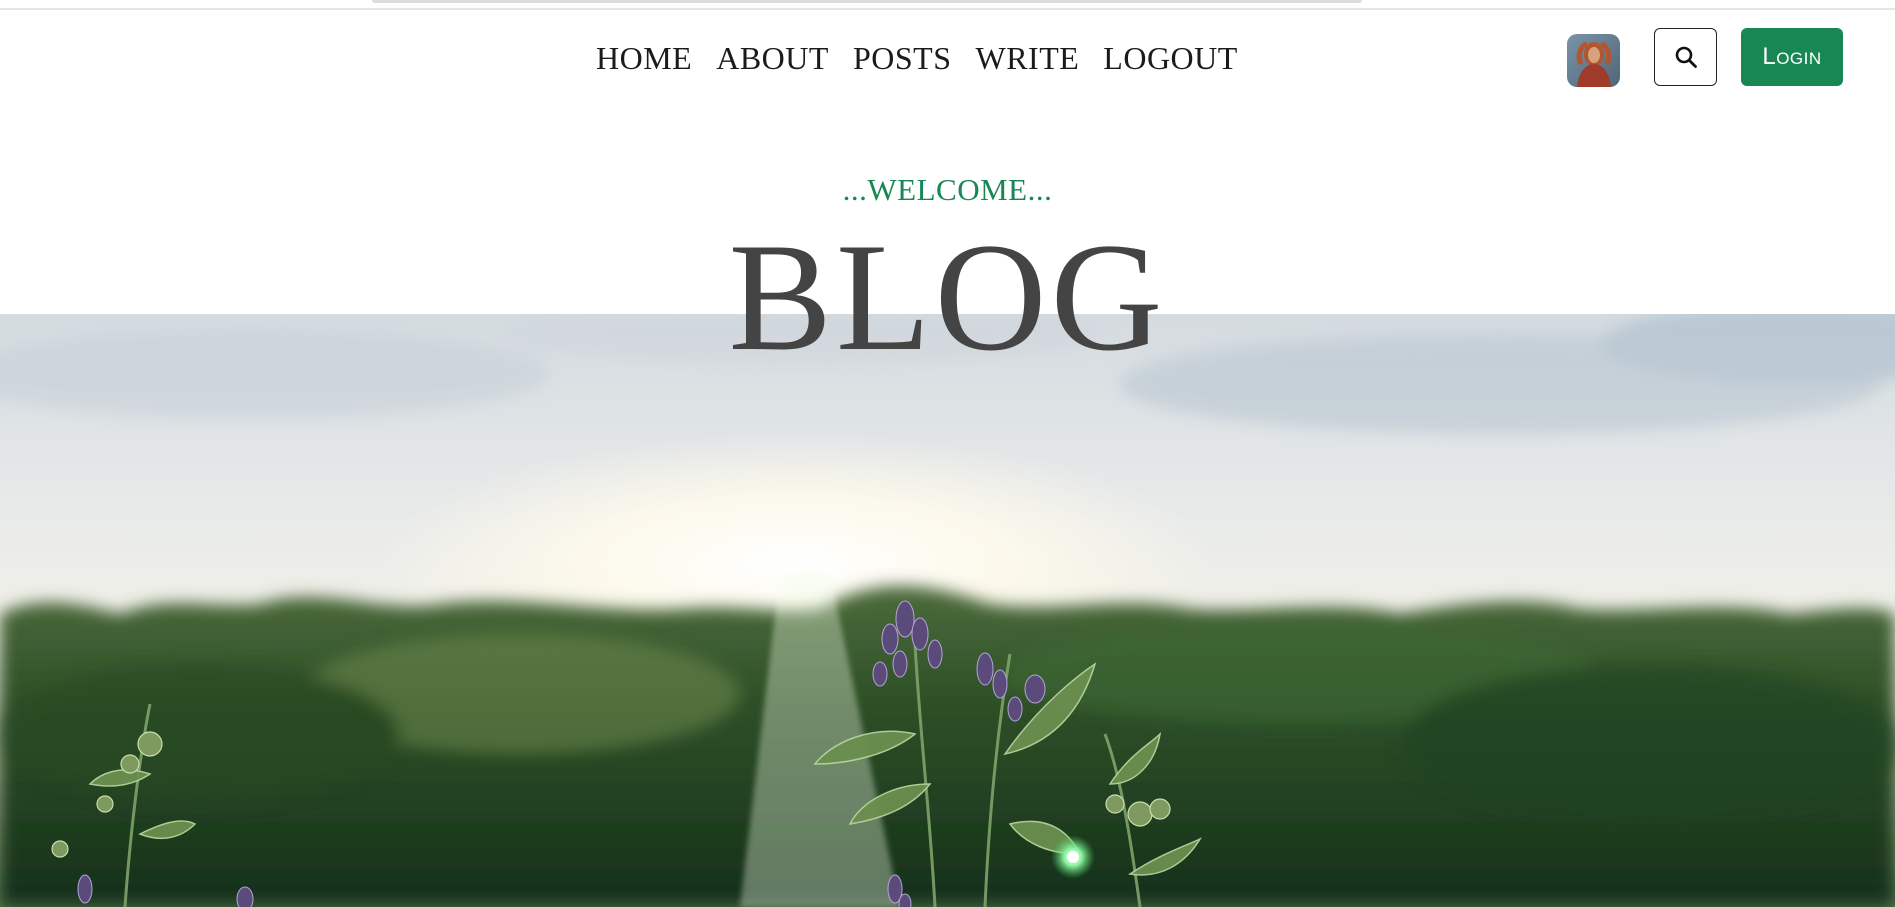  I want to click on avatar, so click(1593, 60).